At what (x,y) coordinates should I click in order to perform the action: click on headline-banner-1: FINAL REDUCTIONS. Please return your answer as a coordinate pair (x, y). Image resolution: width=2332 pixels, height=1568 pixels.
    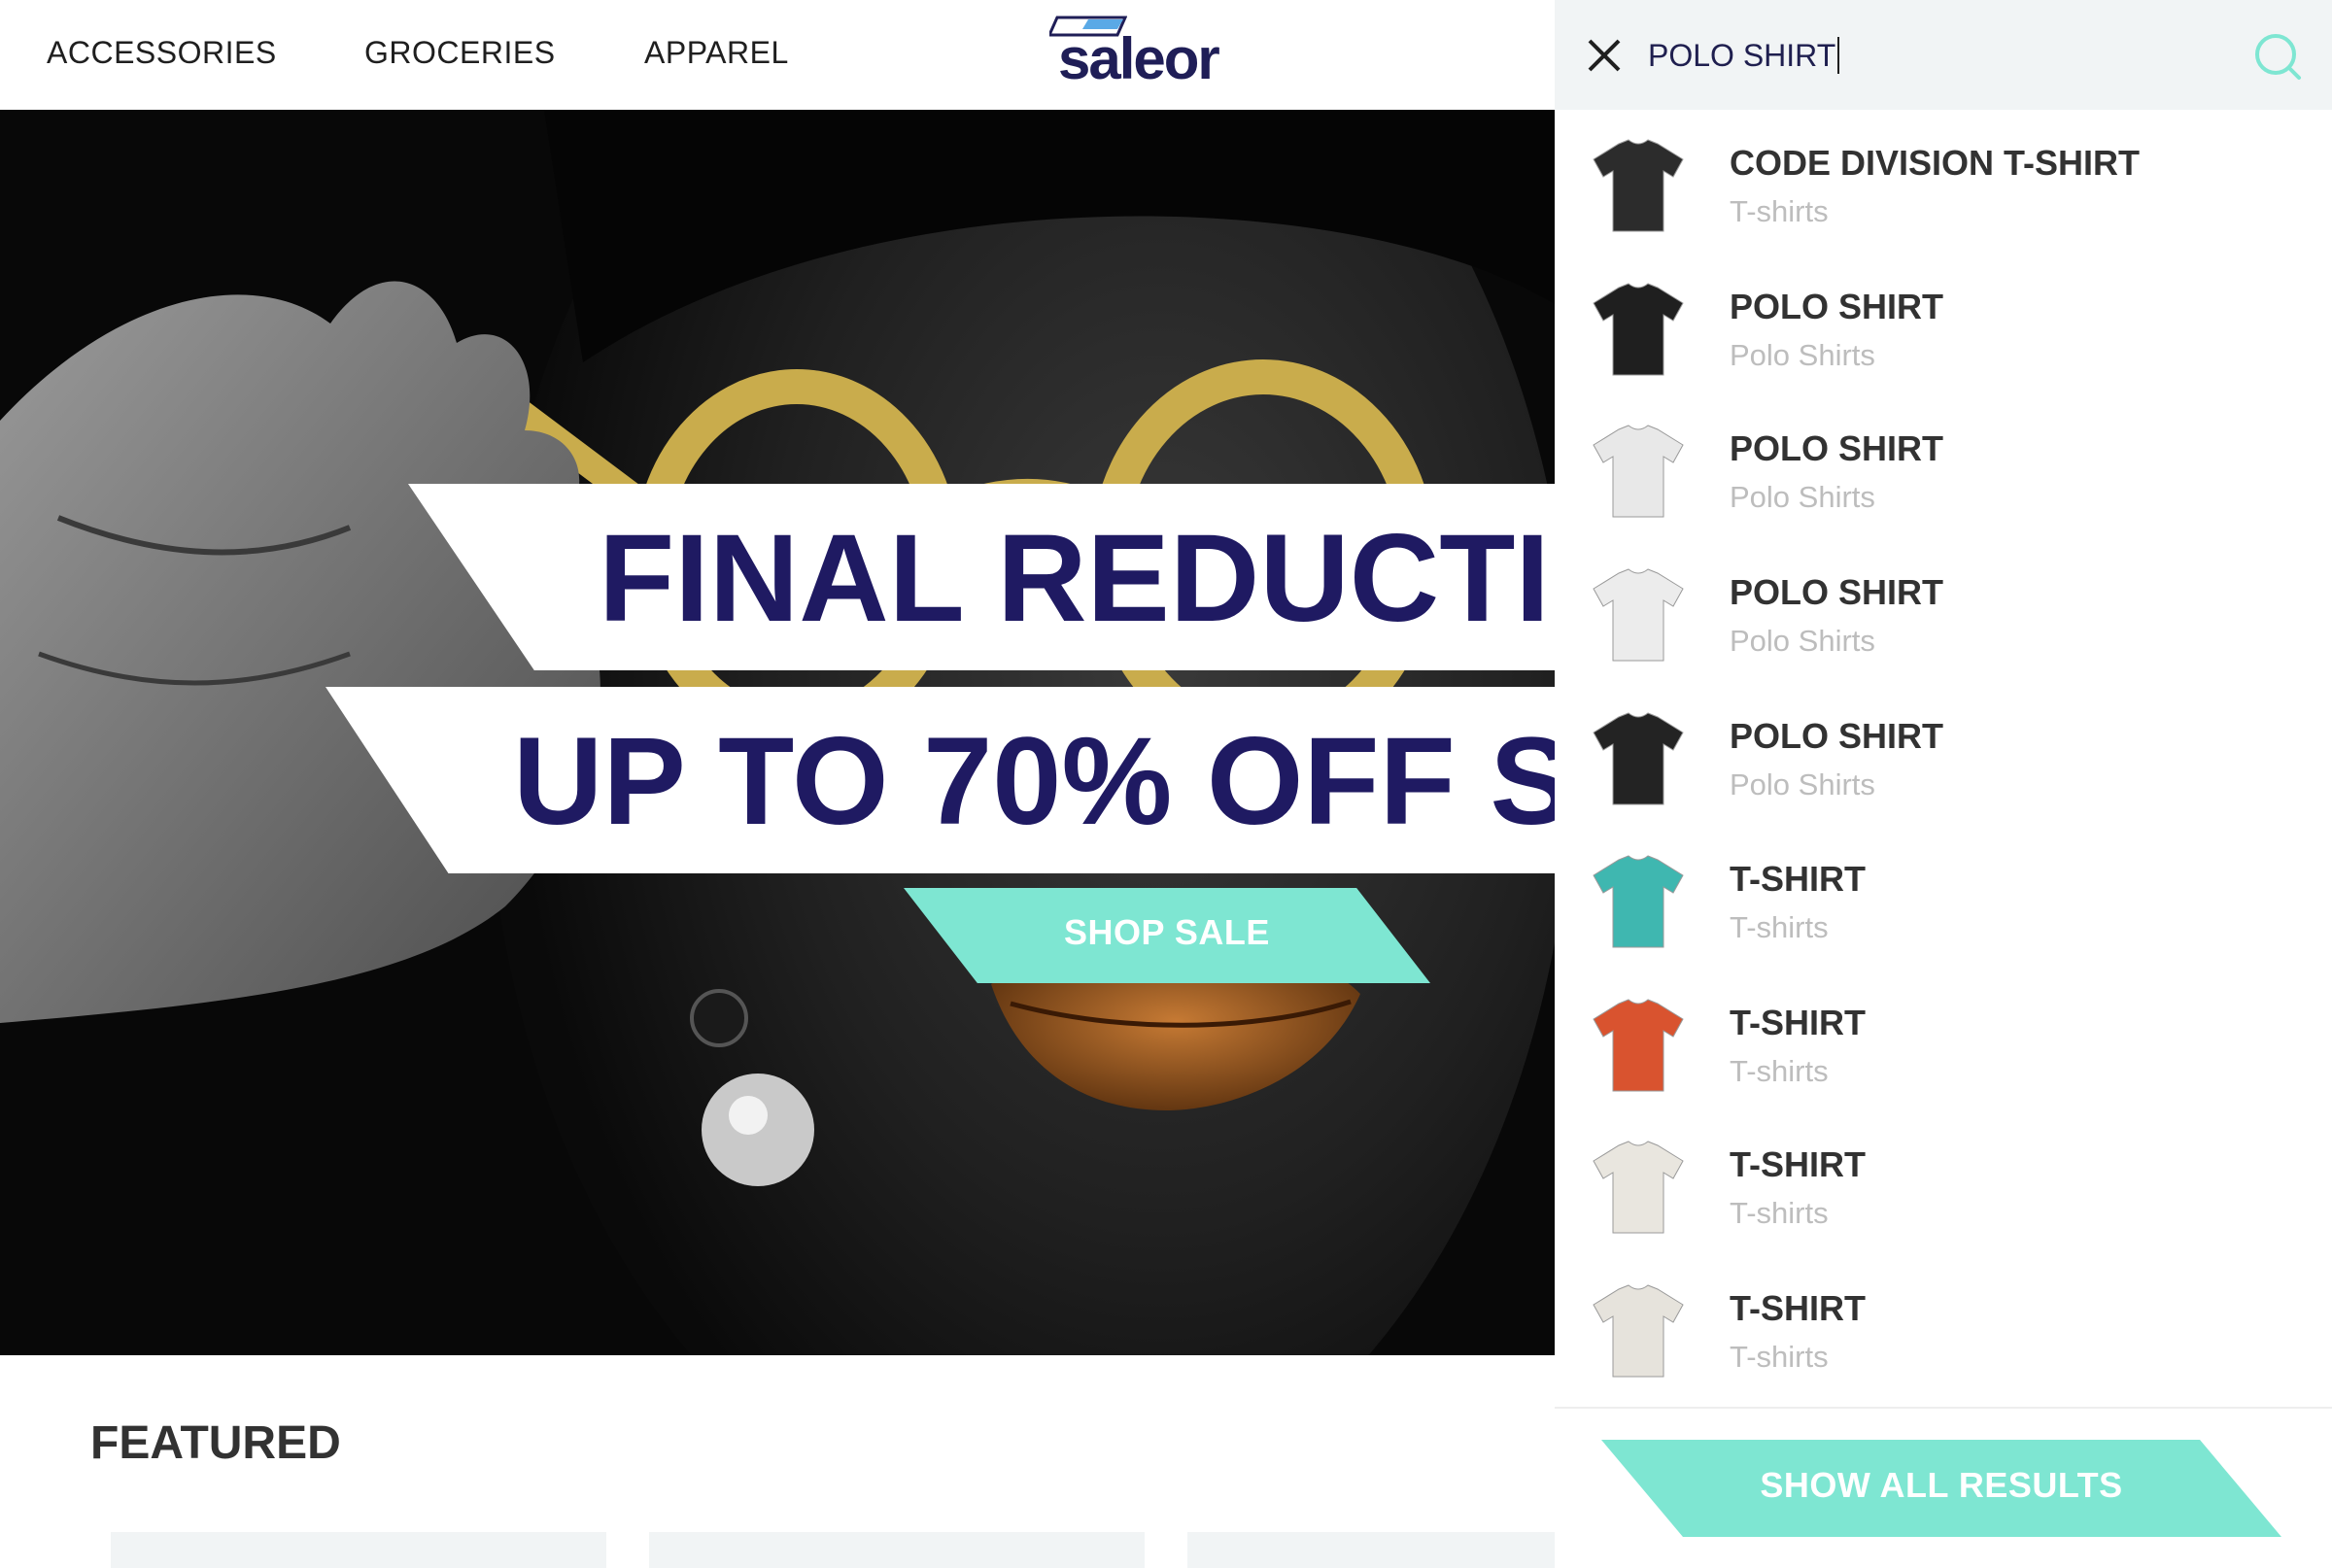
    Looking at the image, I should click on (981, 577).